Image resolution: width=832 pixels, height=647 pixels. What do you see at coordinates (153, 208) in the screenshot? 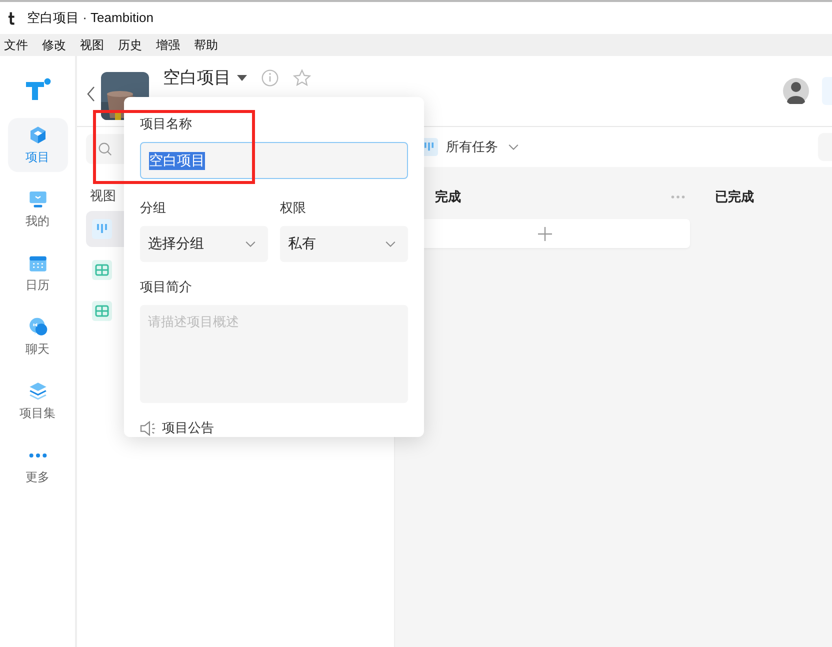
I see `field-label: 分组` at bounding box center [153, 208].